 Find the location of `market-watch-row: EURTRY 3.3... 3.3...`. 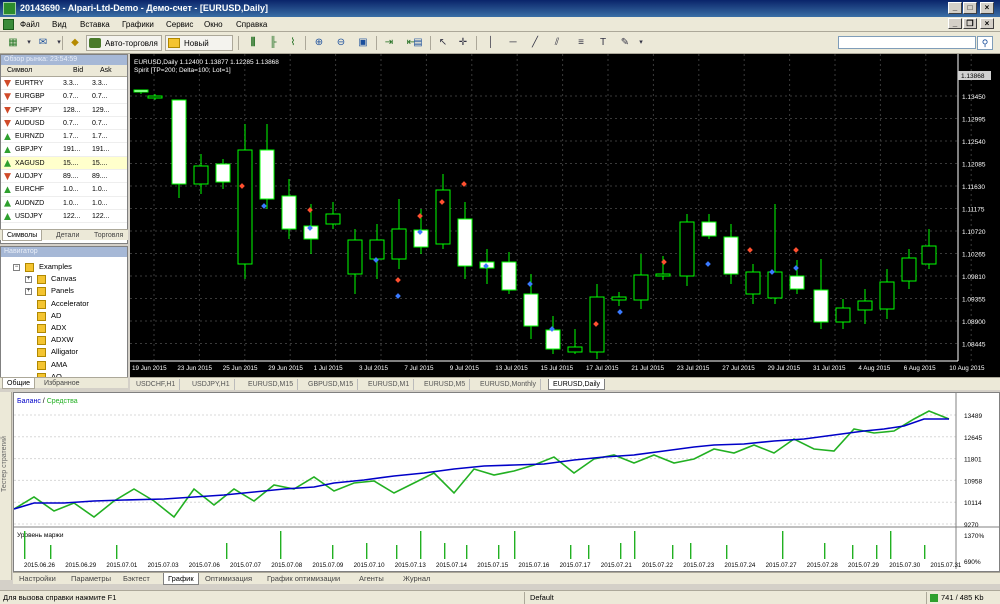

market-watch-row: EURTRY 3.3... 3.3... is located at coordinates (64, 84).